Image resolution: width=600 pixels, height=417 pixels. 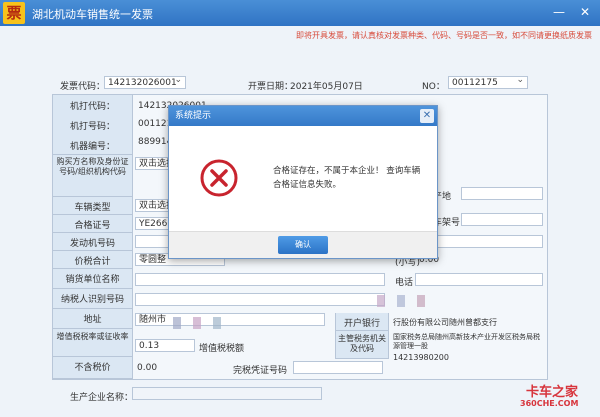 I want to click on notice-text: 即将开具发票，请认真核对发票种类、代码、号码是否一致，如不同请更换纸质发票, so click(x=444, y=35).